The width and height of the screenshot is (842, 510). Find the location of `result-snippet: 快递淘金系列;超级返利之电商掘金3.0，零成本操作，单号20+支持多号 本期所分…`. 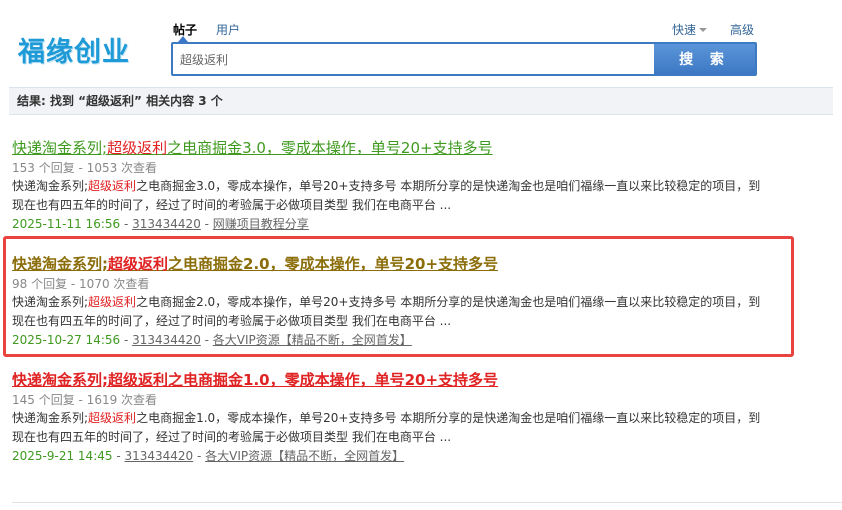

result-snippet: 快递淘金系列;超级返利之电商掘金3.0，零成本操作，单号20+支持多号 本期所分… is located at coordinates (392, 196).